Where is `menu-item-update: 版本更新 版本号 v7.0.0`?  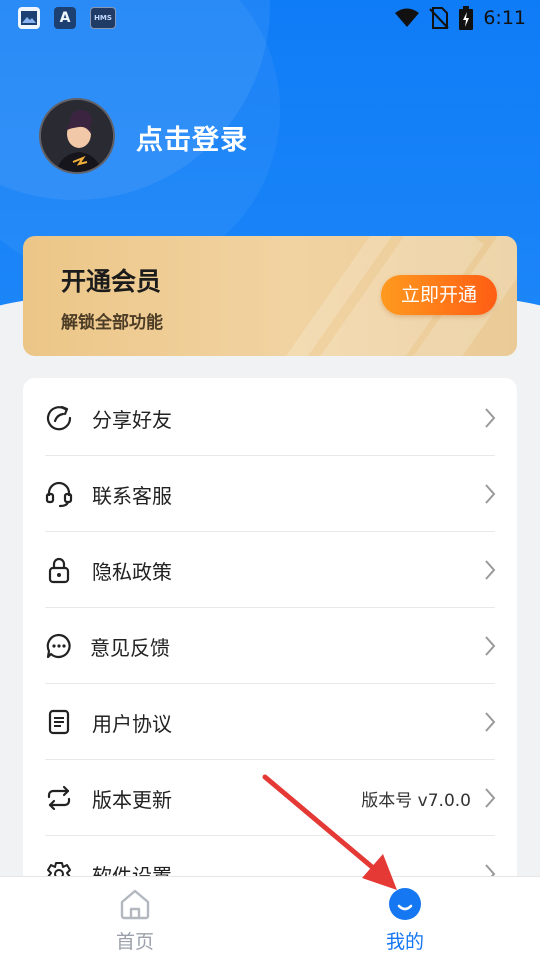 menu-item-update: 版本更新 版本号 v7.0.0 is located at coordinates (270, 798).